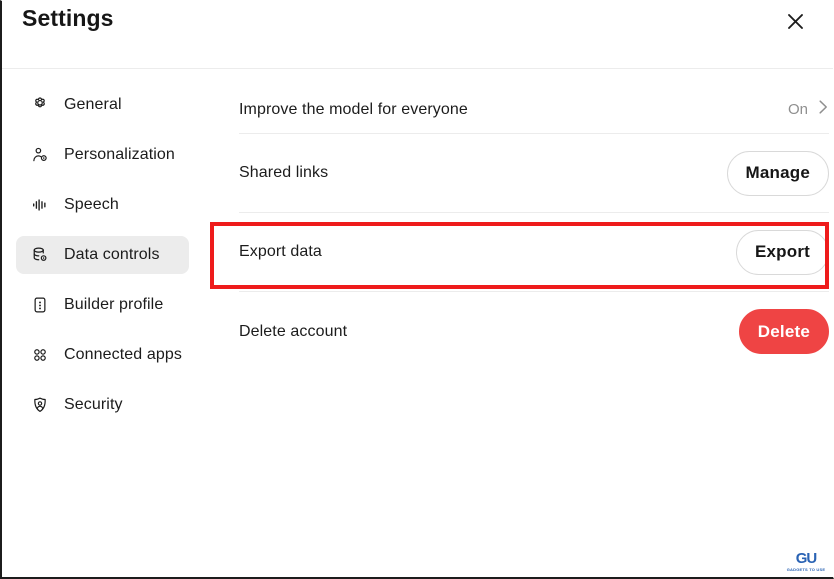  I want to click on watermark-logo: GU GADGETS TO USE, so click(806, 561).